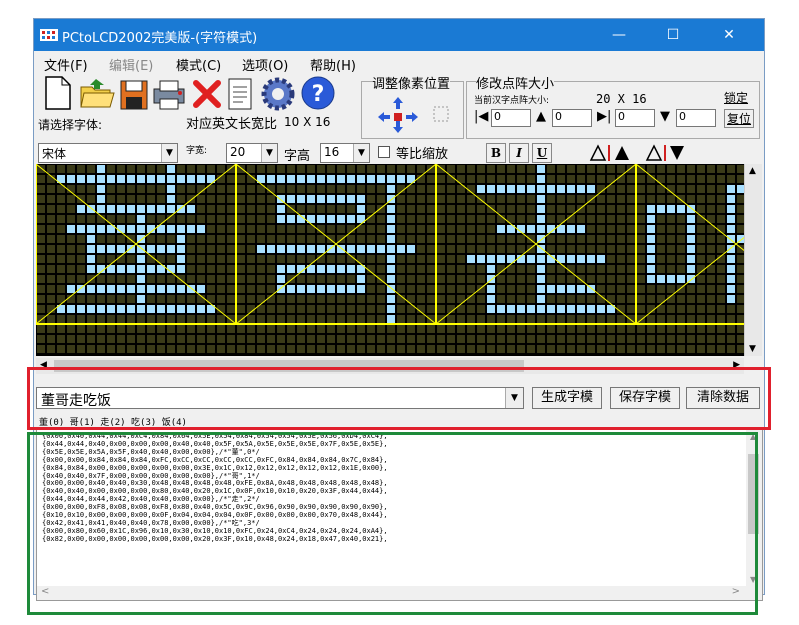 This screenshot has width=799, height=625. I want to click on red-highlight-box, so click(399, 398).